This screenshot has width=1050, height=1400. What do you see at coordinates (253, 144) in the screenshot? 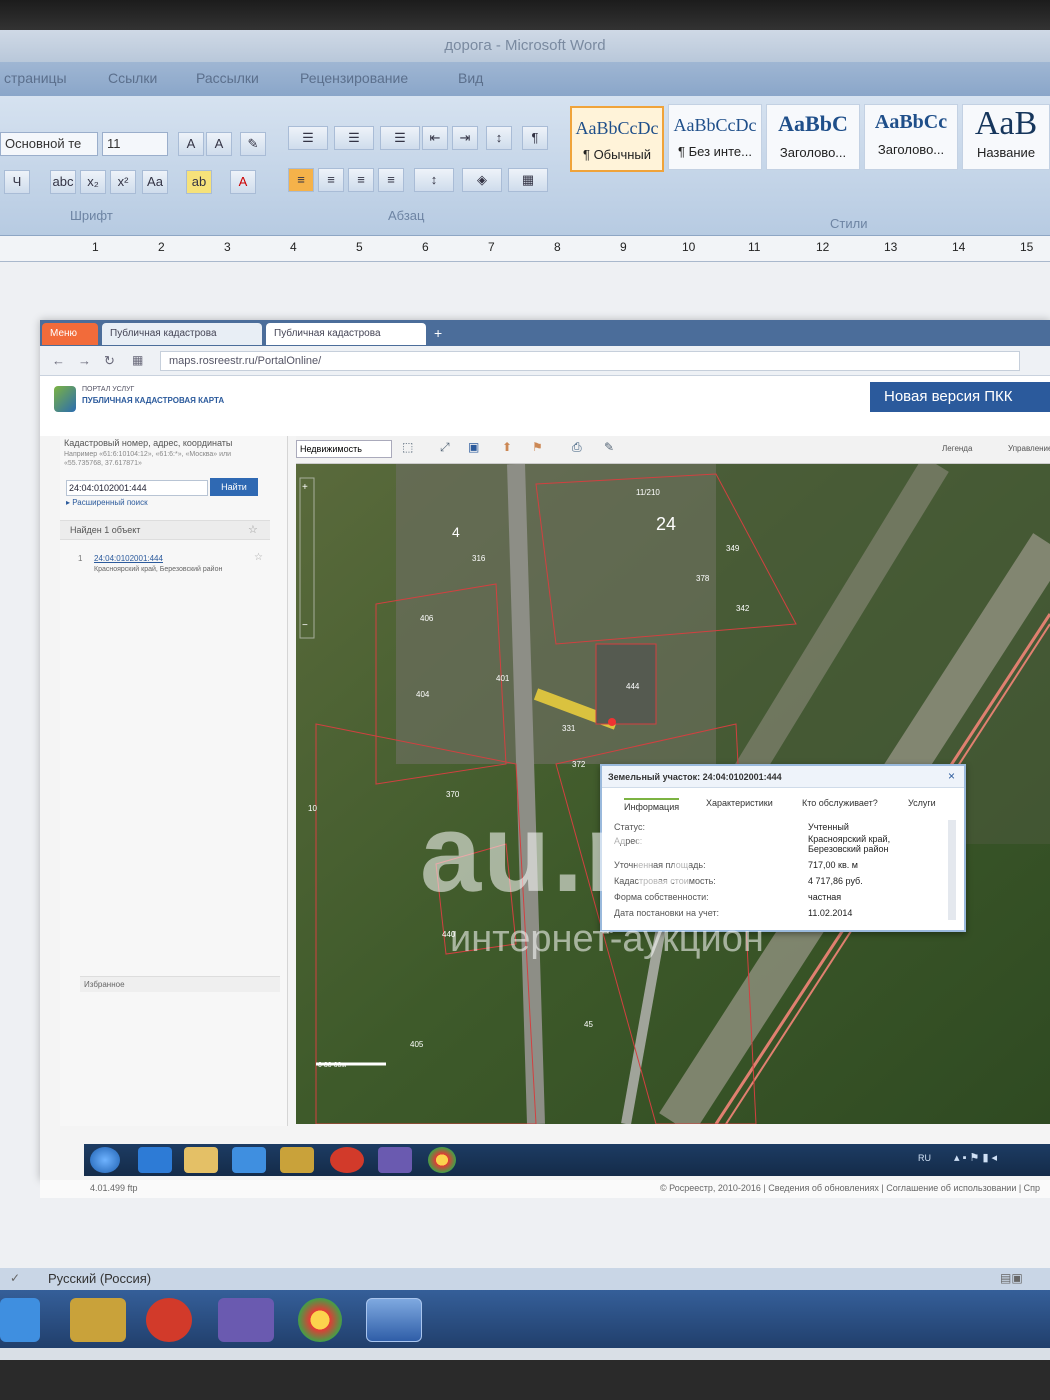
I see `clear-format-button: ✎` at bounding box center [253, 144].